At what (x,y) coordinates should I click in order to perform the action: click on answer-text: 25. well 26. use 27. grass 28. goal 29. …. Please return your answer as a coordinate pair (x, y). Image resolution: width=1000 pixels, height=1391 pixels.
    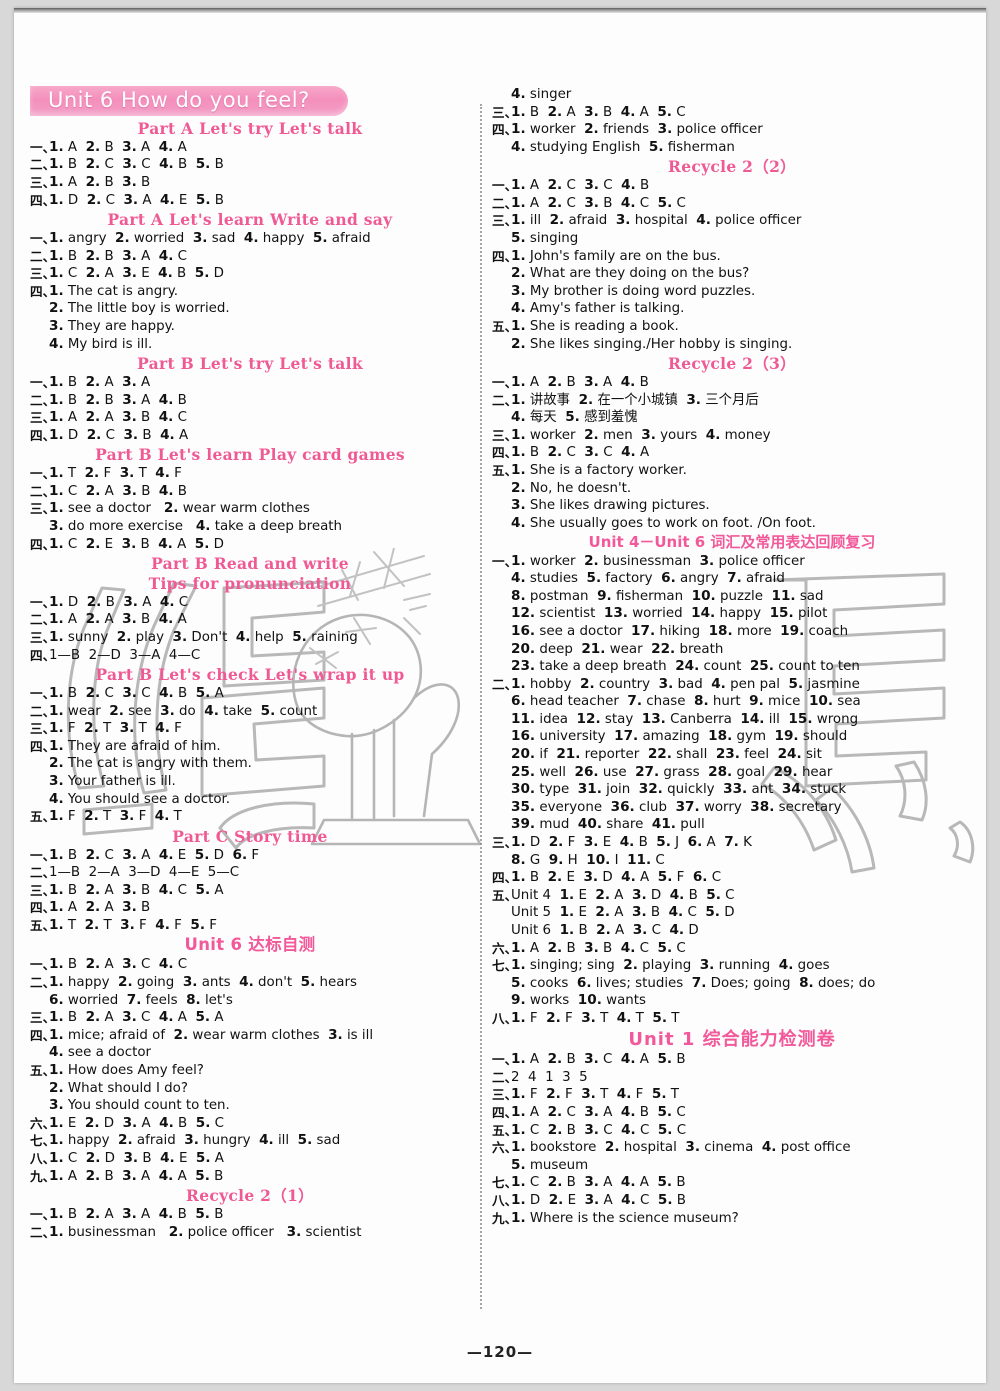
    Looking at the image, I should click on (672, 771).